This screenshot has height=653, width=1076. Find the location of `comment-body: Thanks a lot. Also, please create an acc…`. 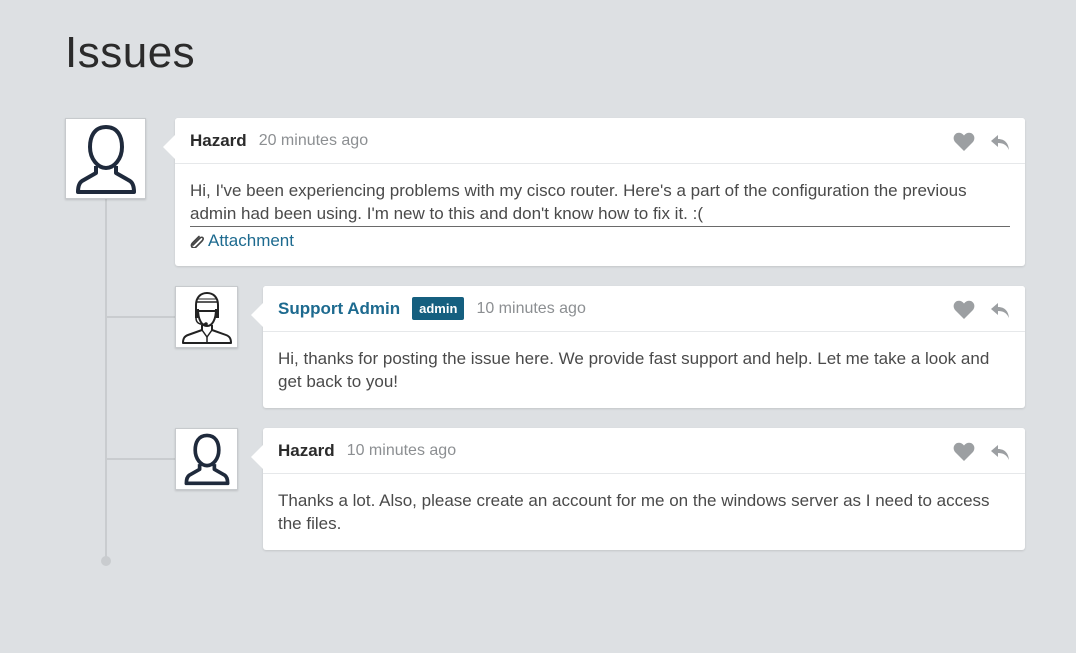

comment-body: Thanks a lot. Also, please create an acc… is located at coordinates (644, 504).